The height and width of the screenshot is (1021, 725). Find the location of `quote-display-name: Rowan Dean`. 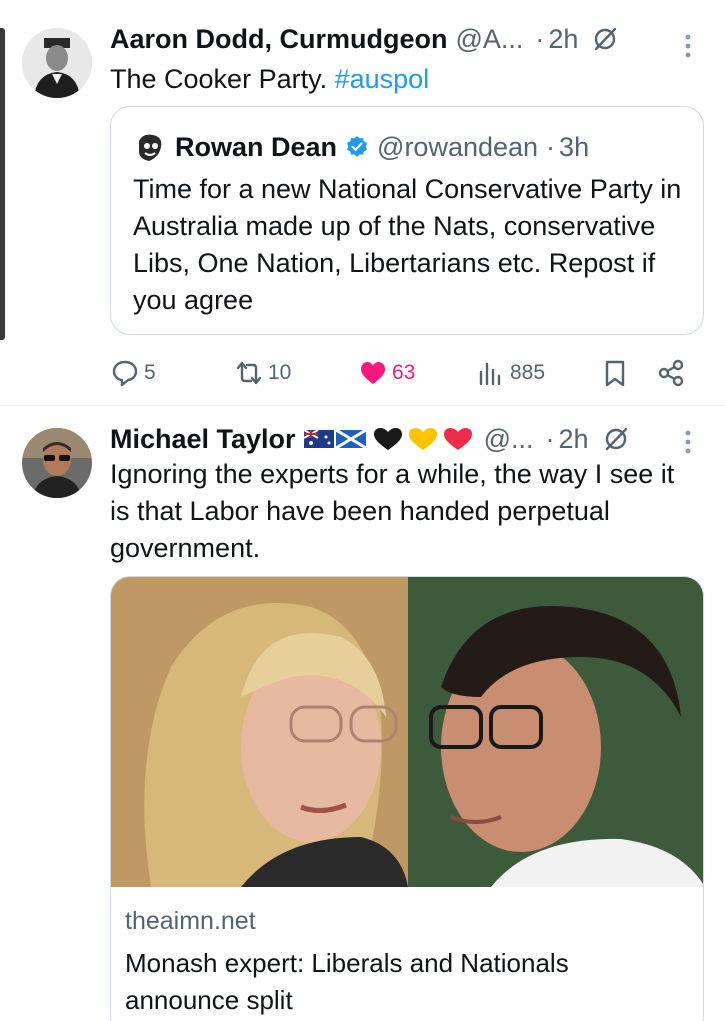

quote-display-name: Rowan Dean is located at coordinates (256, 147).